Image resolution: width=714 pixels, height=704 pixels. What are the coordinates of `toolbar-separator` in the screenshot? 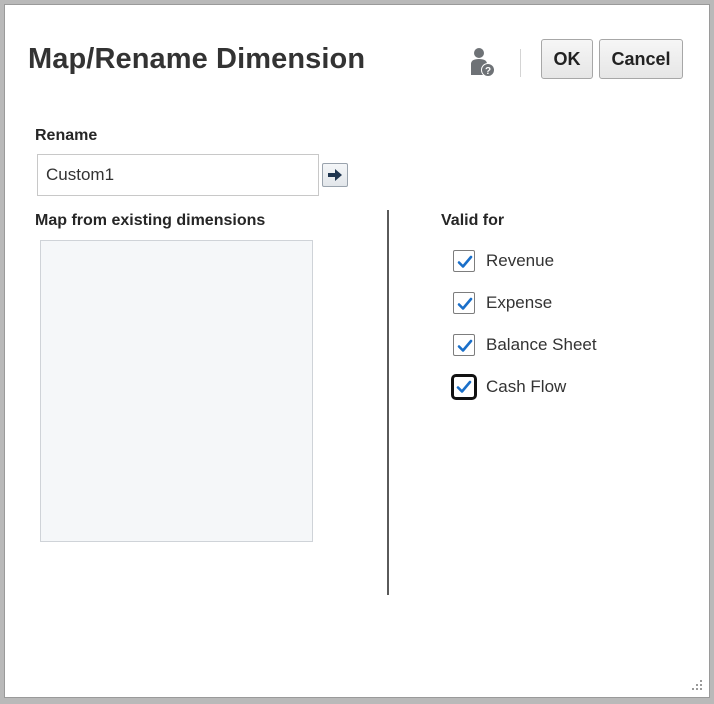 It's located at (520, 63).